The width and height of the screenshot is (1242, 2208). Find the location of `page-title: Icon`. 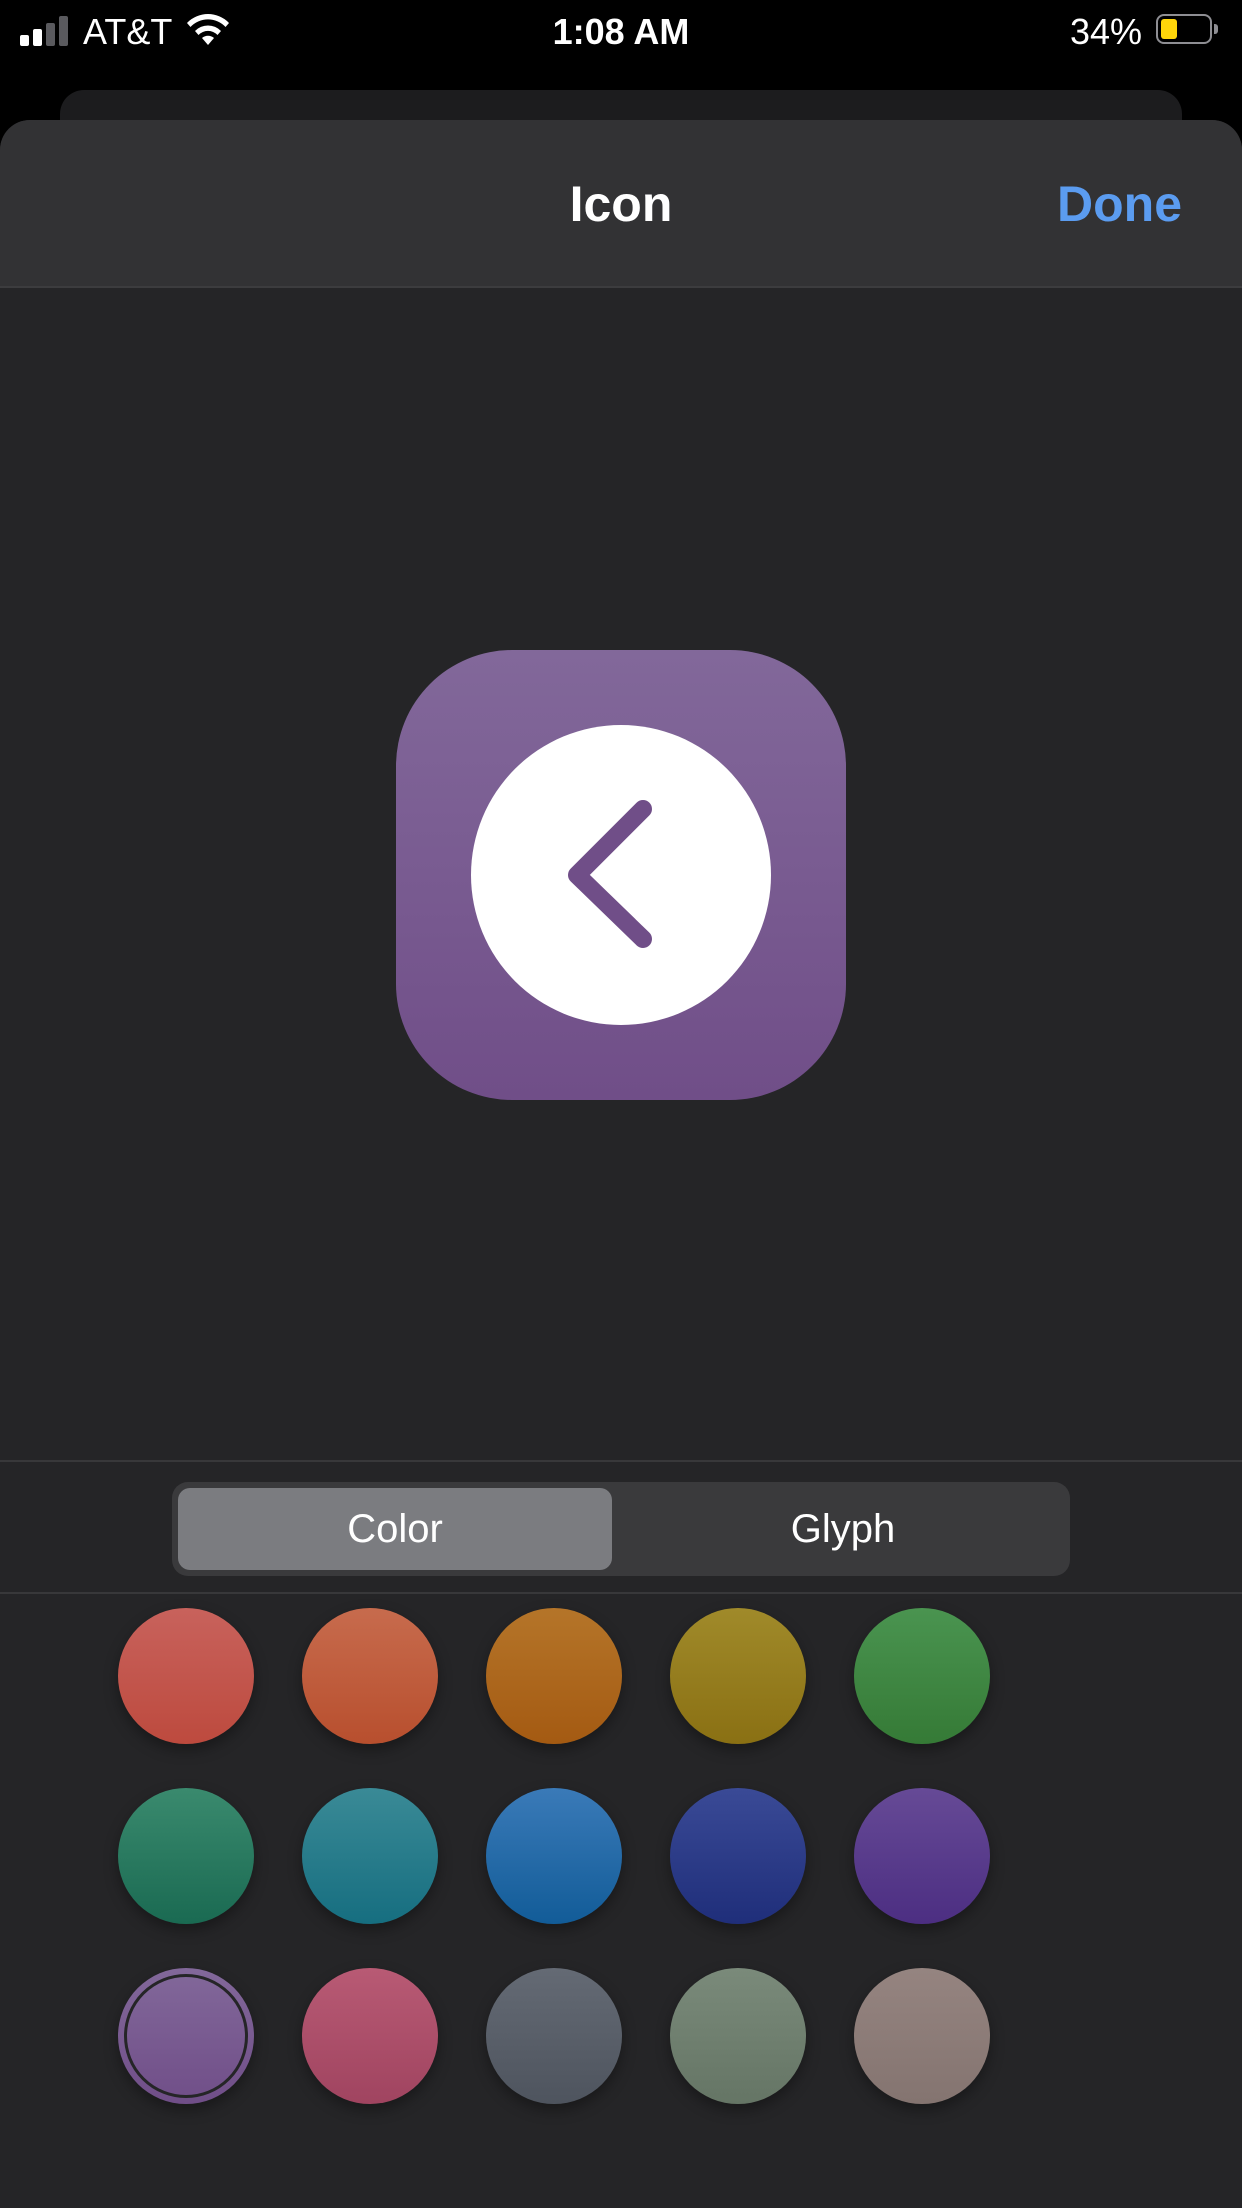

page-title: Icon is located at coordinates (621, 204).